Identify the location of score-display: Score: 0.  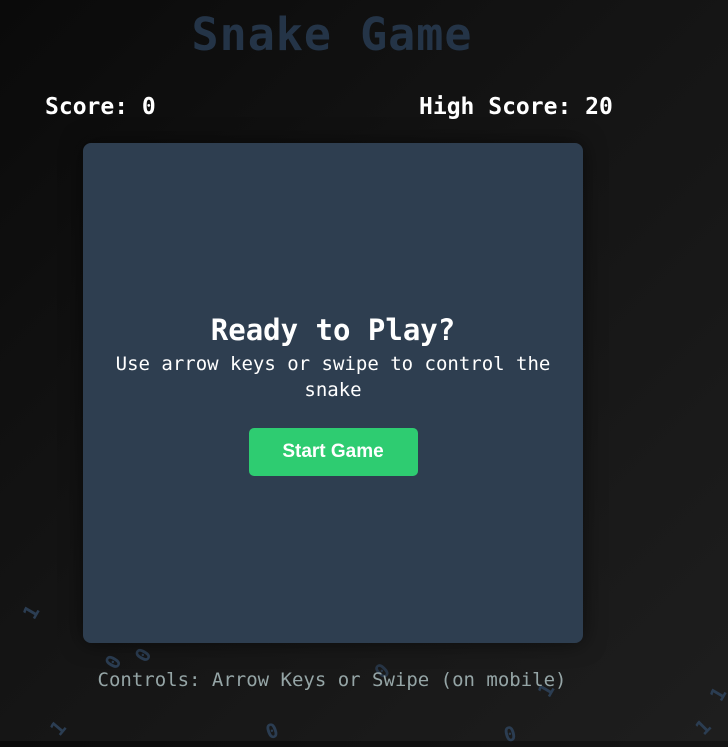
(100, 107).